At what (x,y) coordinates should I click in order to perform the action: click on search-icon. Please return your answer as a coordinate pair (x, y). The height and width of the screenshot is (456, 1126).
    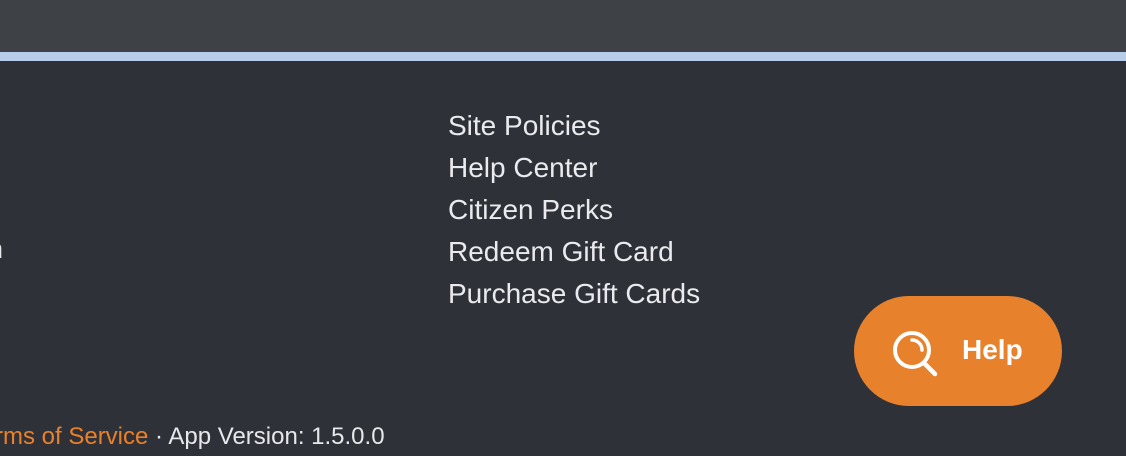
    Looking at the image, I should click on (914, 353).